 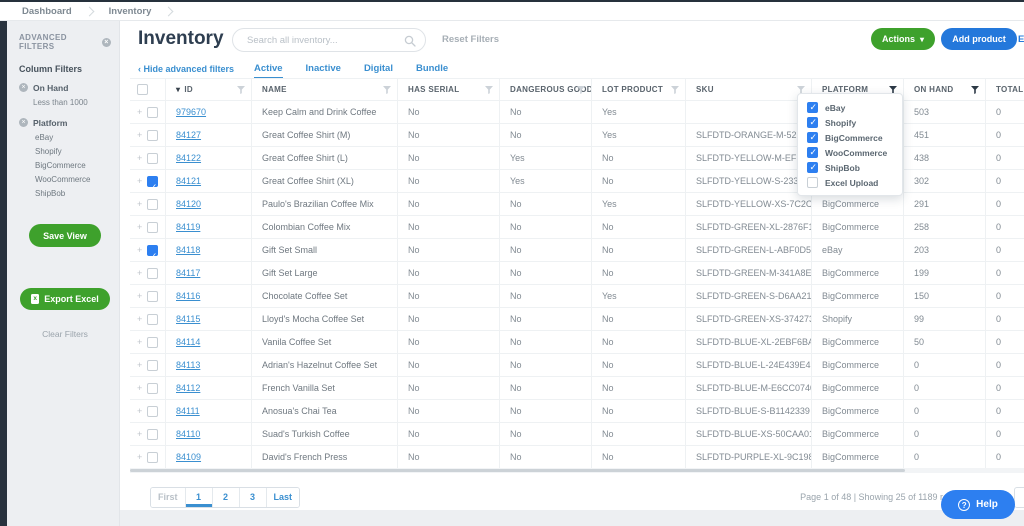 What do you see at coordinates (252, 497) in the screenshot?
I see `page-button-3: 3` at bounding box center [252, 497].